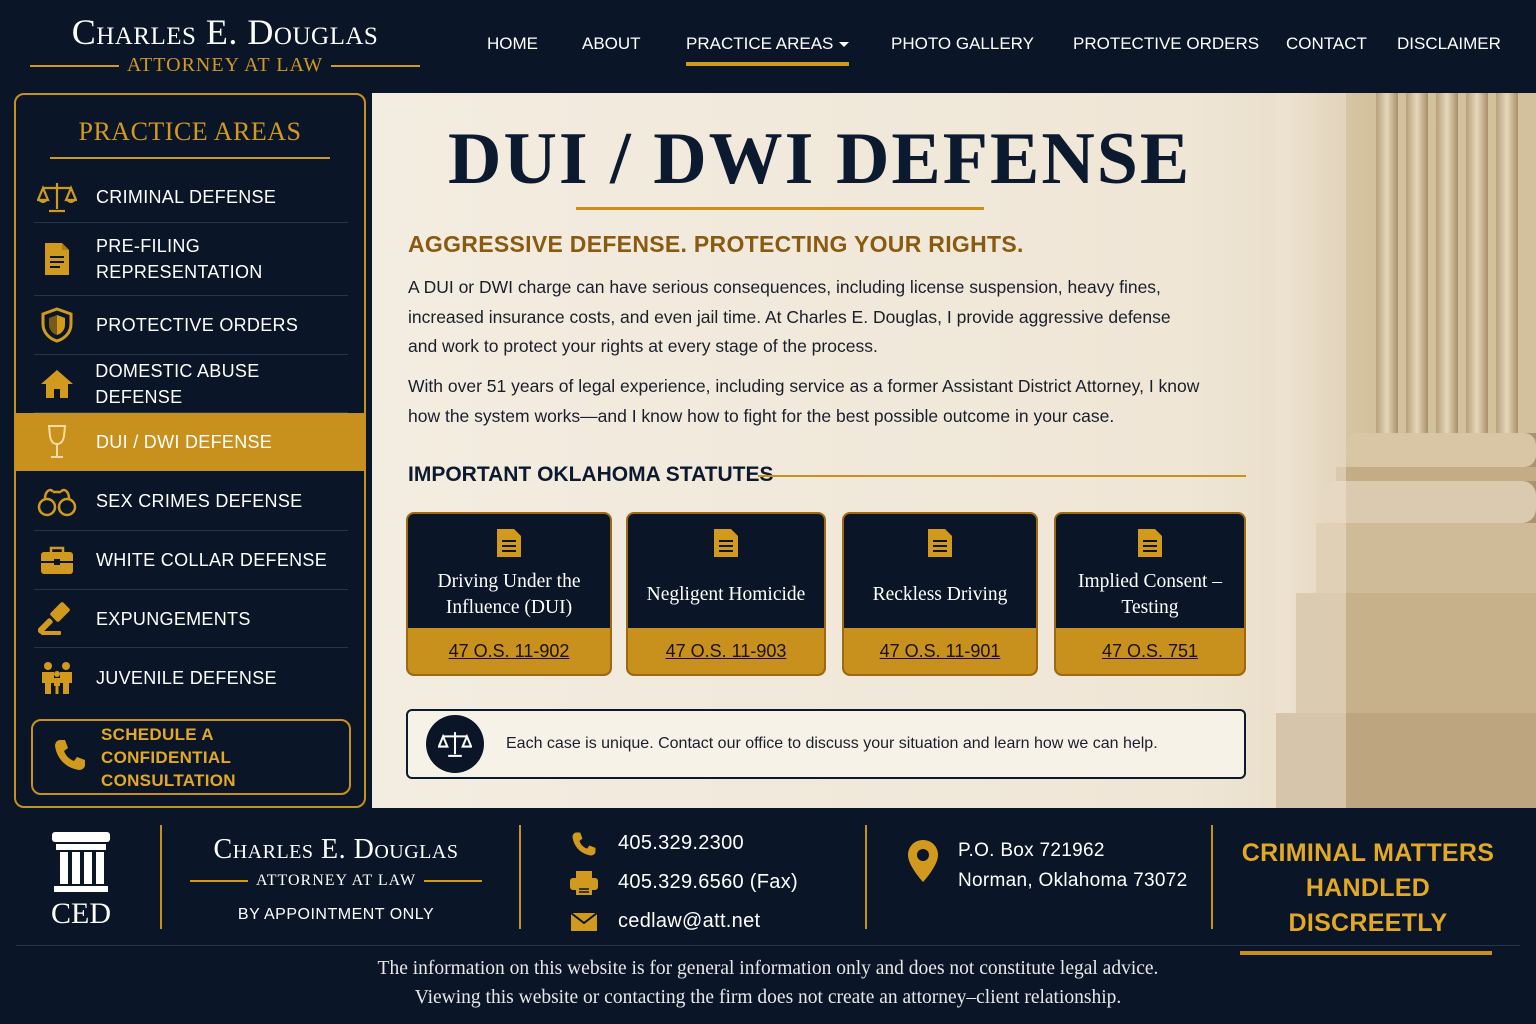  What do you see at coordinates (191, 325) in the screenshot?
I see `sidebar-item-protective-orders: PROTECTIVE ORDERS` at bounding box center [191, 325].